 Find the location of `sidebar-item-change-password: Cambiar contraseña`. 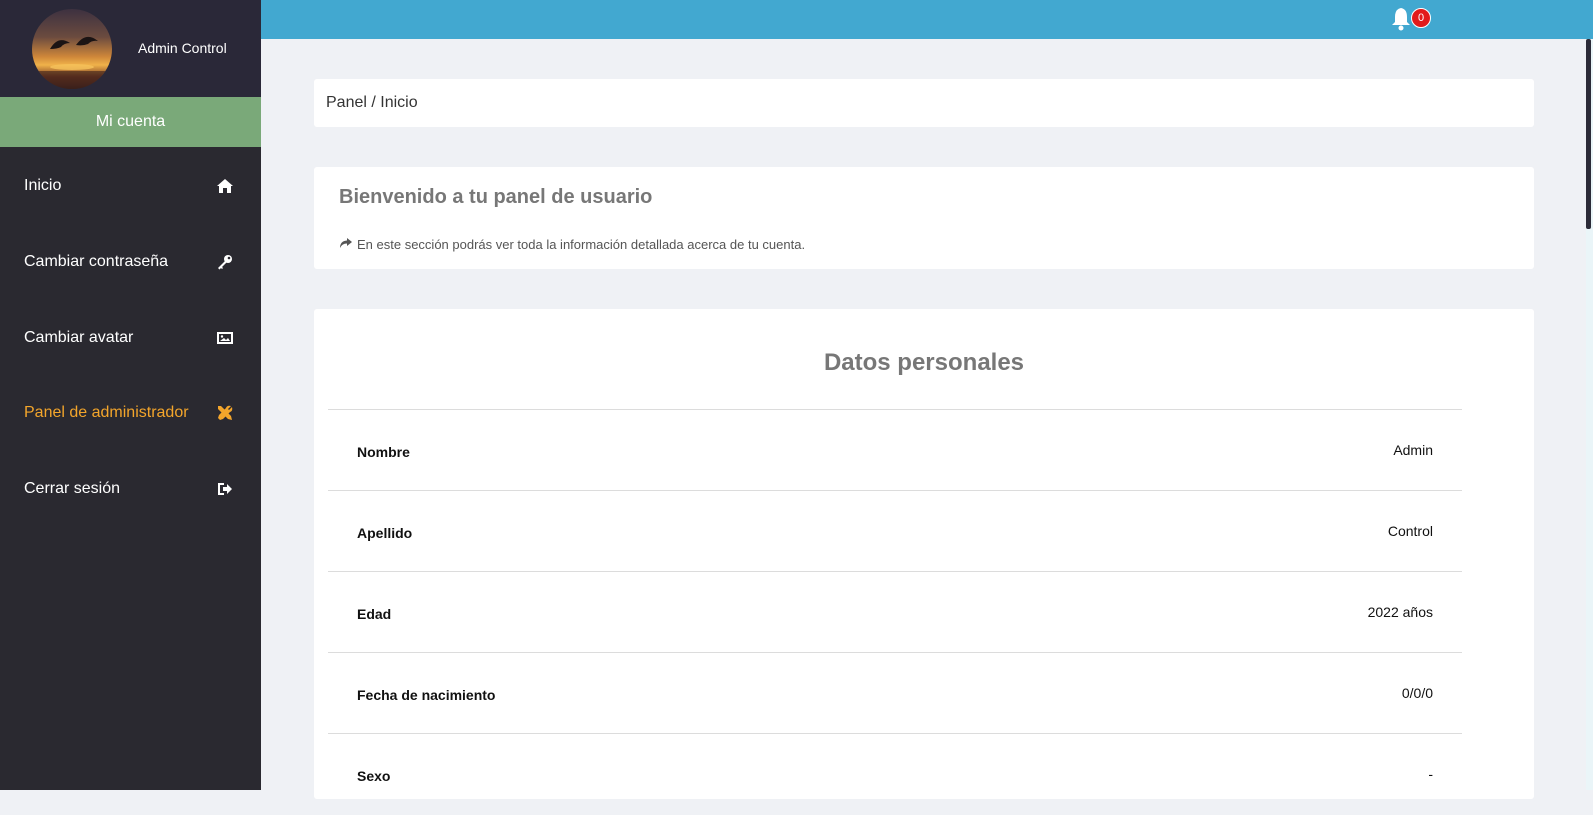

sidebar-item-change-password: Cambiar contraseña is located at coordinates (130, 262).